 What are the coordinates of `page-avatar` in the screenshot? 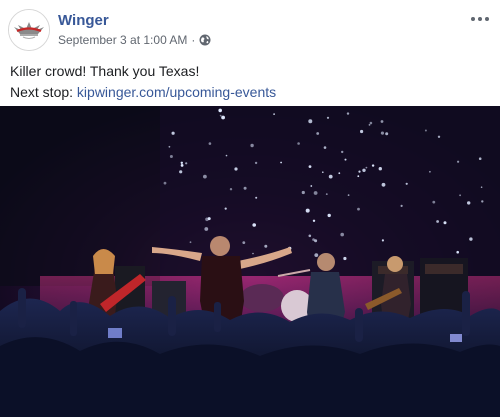 It's located at (29, 30).